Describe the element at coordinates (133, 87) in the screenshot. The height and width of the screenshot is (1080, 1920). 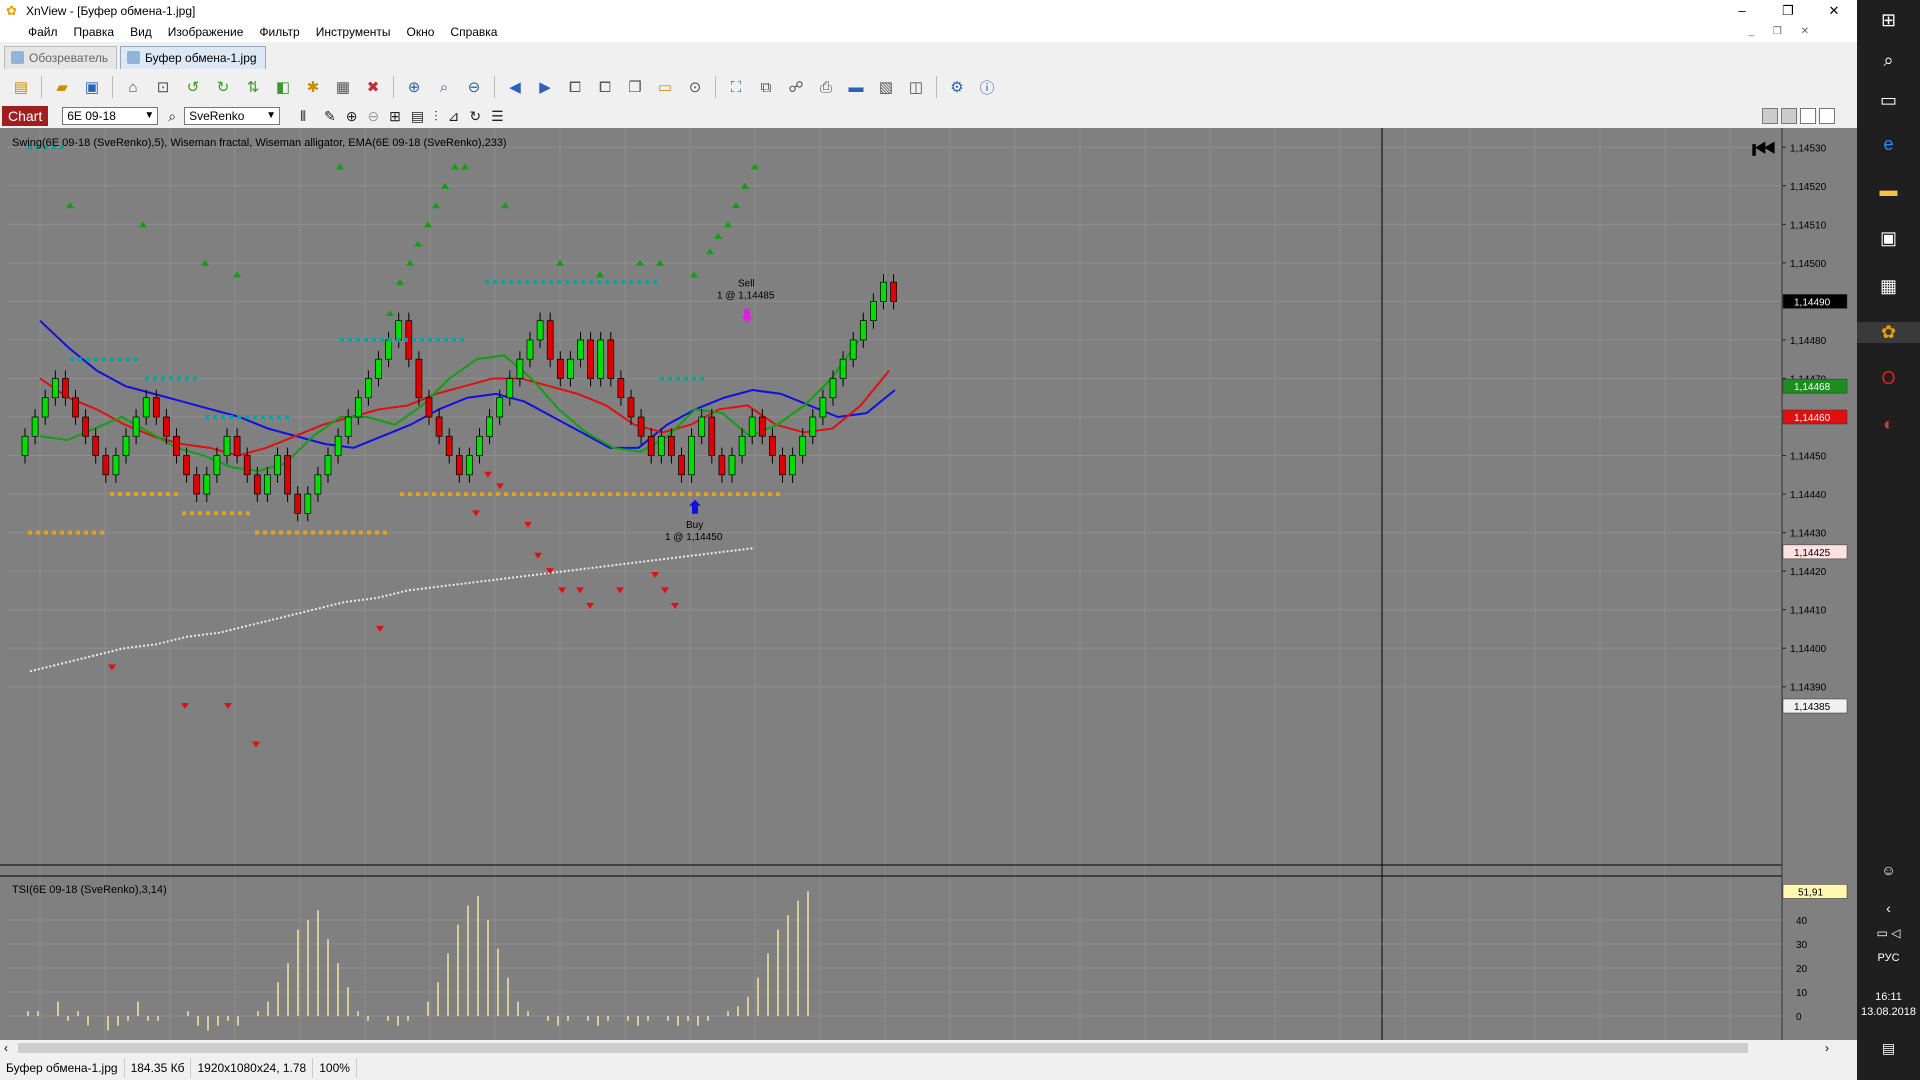
I see `print-preview-icon: ⌂` at that location.